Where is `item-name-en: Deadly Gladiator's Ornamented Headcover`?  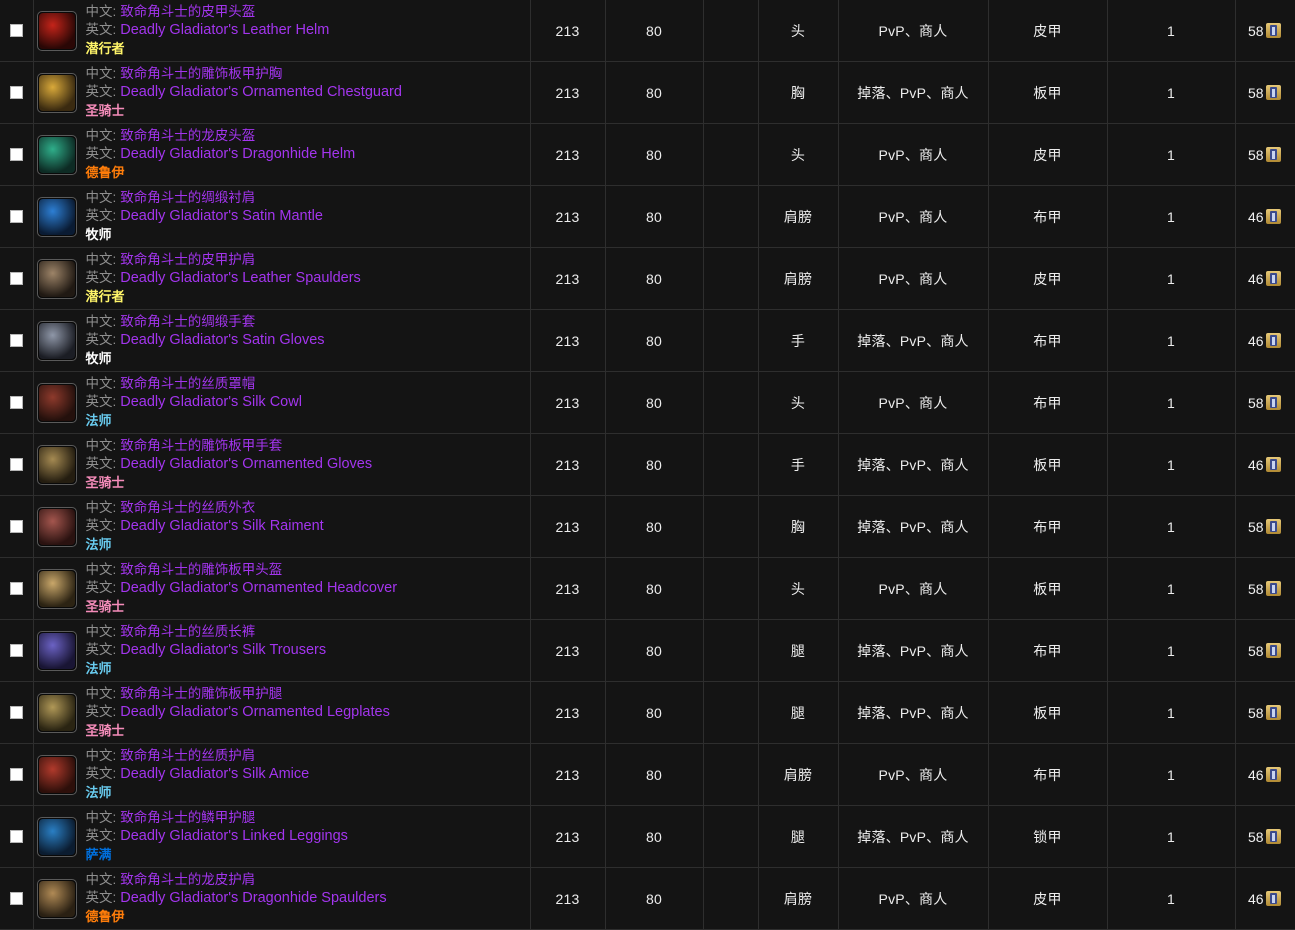
item-name-en: Deadly Gladiator's Ornamented Headcover is located at coordinates (258, 588).